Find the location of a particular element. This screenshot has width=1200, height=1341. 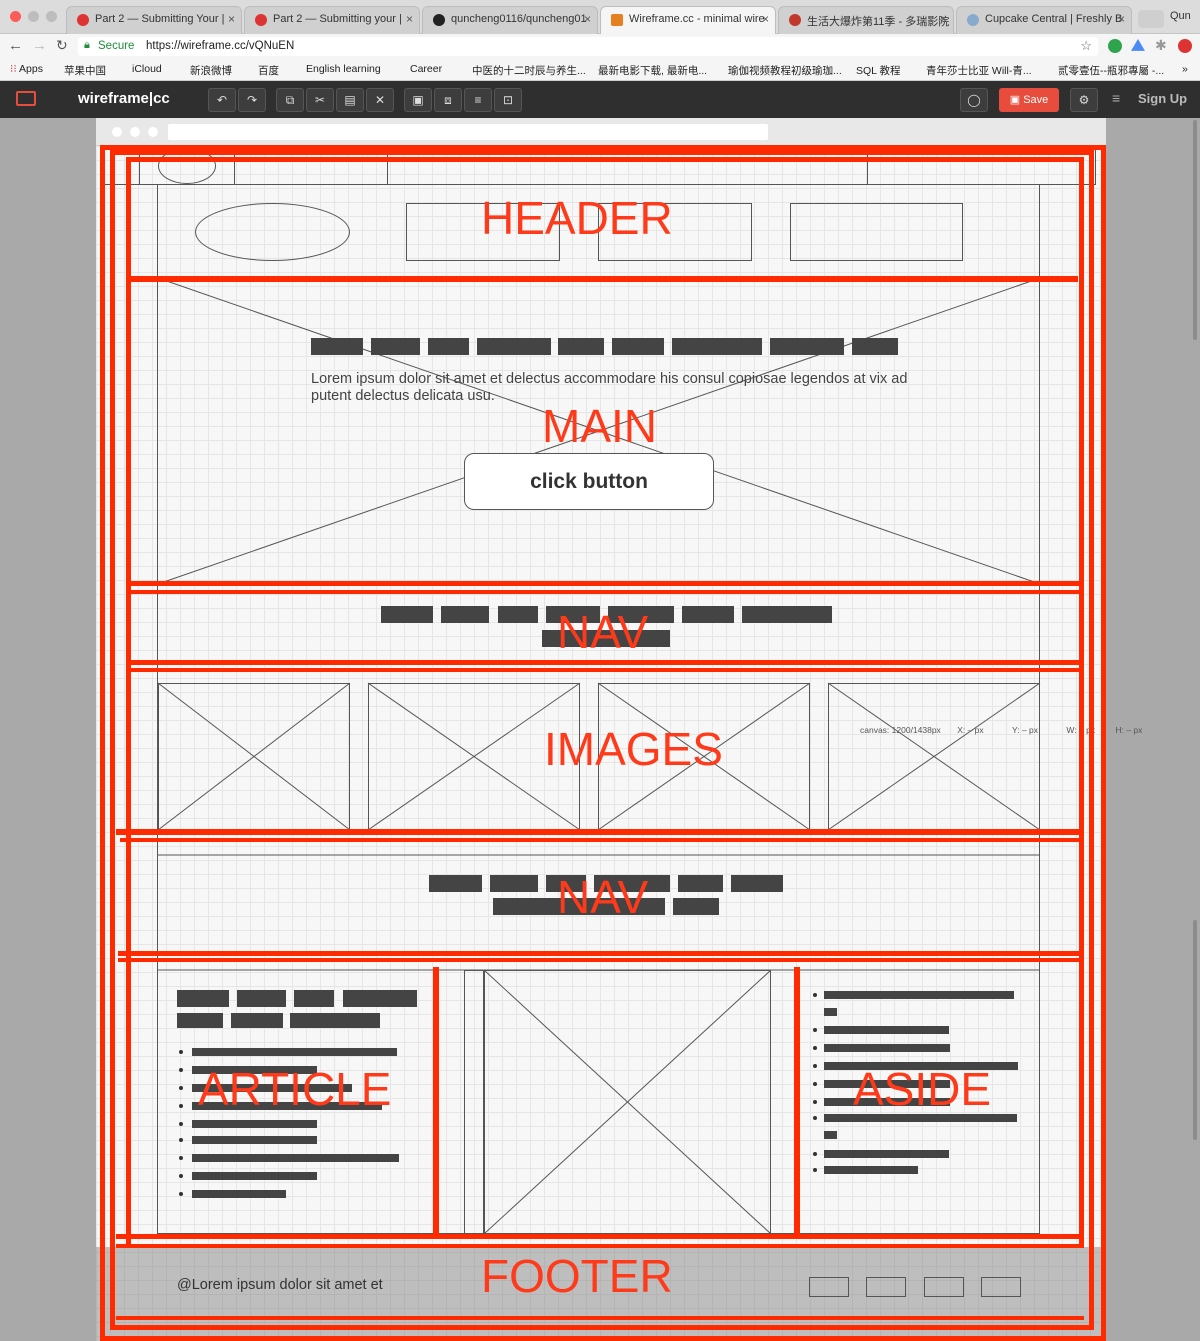

article-annotation: ARTICLE is located at coordinates (295, 1089).